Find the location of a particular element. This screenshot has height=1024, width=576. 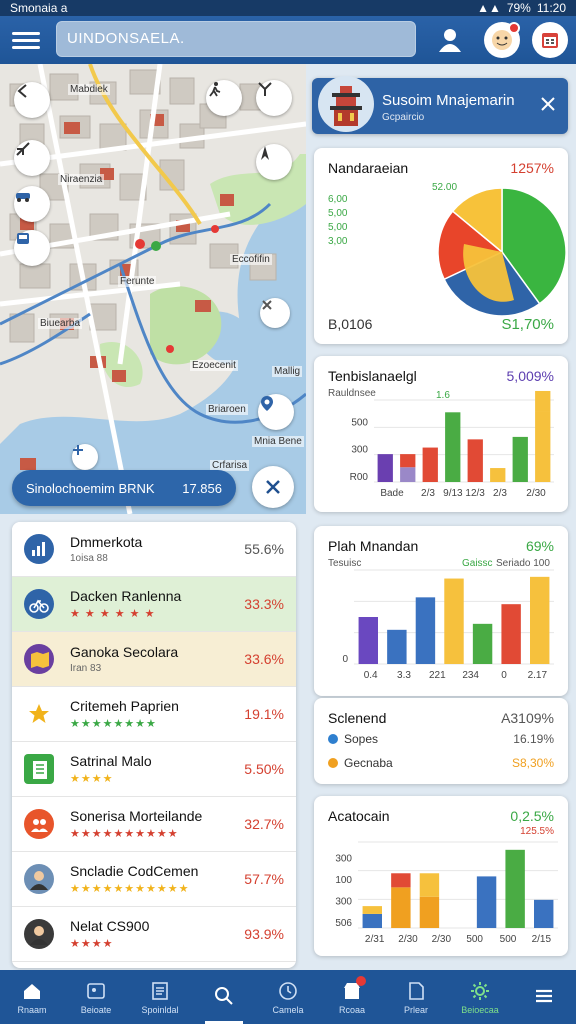

zoom-out-button is located at coordinates (275, 313).